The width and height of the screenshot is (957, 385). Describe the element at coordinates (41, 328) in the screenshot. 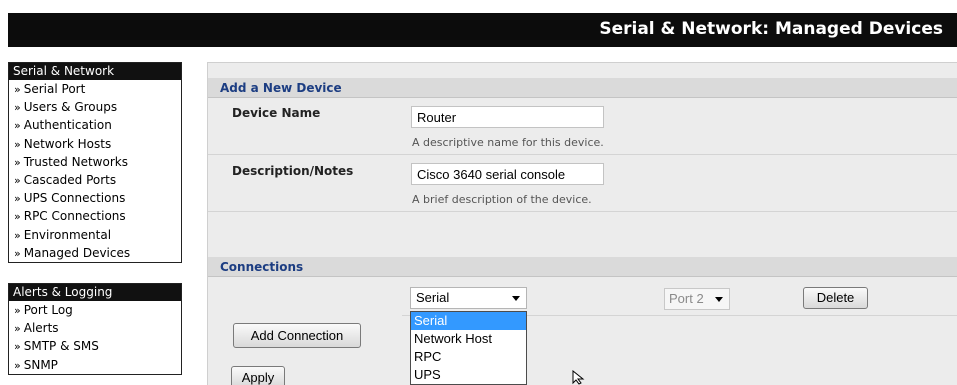

I see `sidebar-item-label: Alerts` at that location.